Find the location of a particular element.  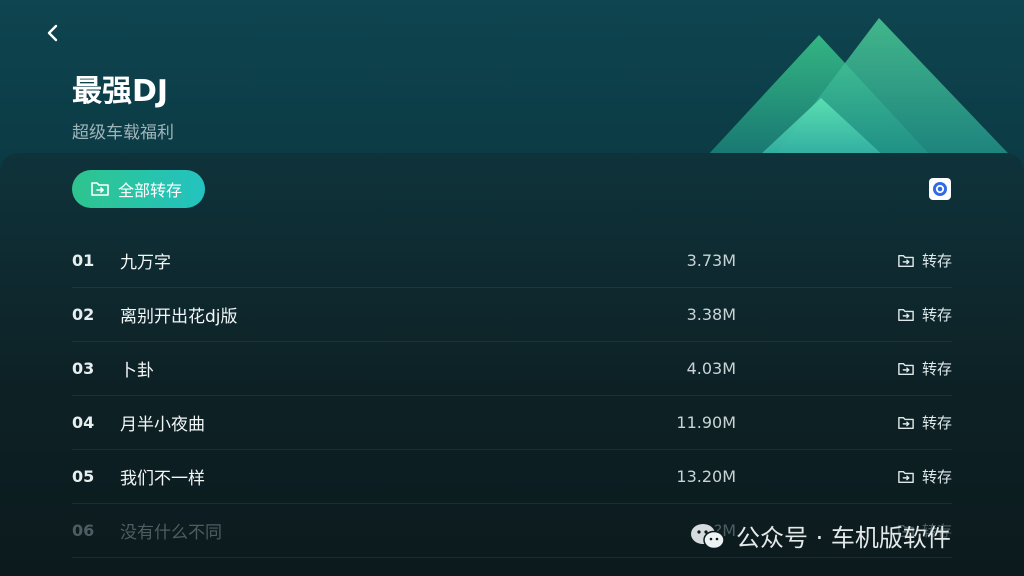

table-row: 04 月半小夜曲 11.90M 转存 is located at coordinates (512, 423).